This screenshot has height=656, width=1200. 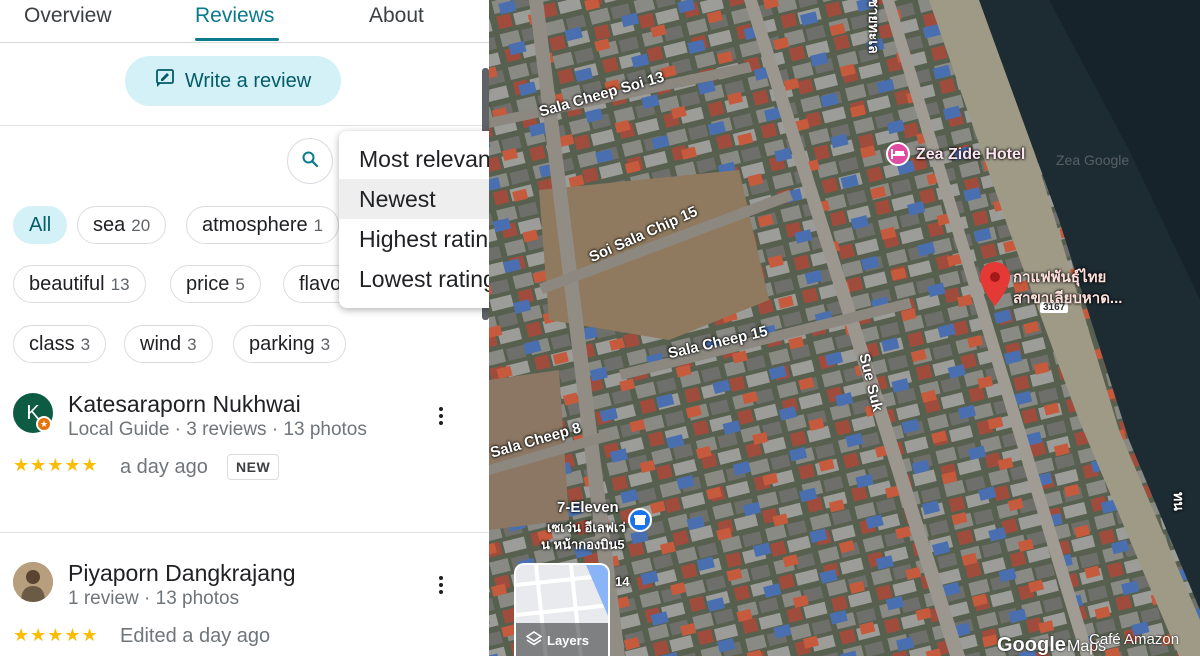 What do you see at coordinates (568, 640) in the screenshot?
I see `layers-label: Layers` at bounding box center [568, 640].